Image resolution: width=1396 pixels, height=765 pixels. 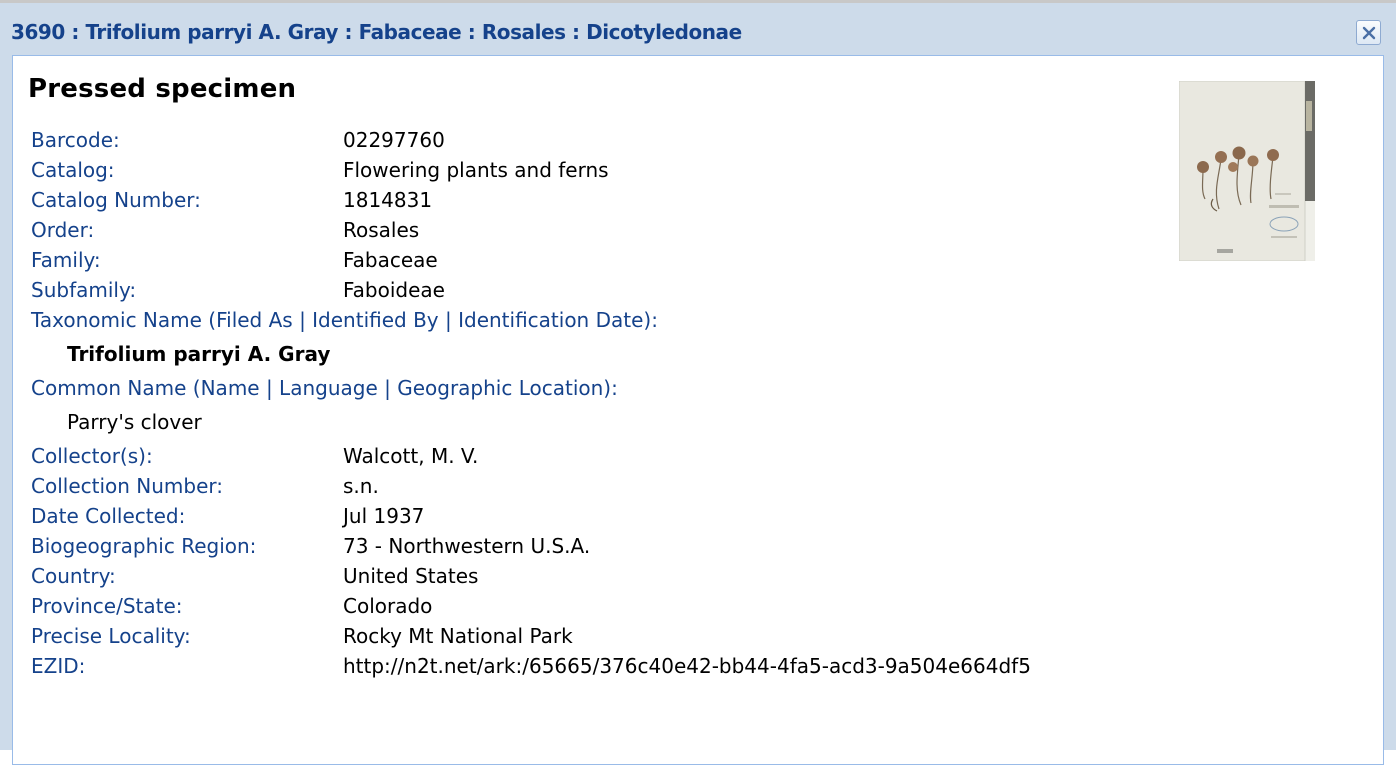 What do you see at coordinates (108, 516) in the screenshot?
I see `date-collected-label: Date Collected:` at bounding box center [108, 516].